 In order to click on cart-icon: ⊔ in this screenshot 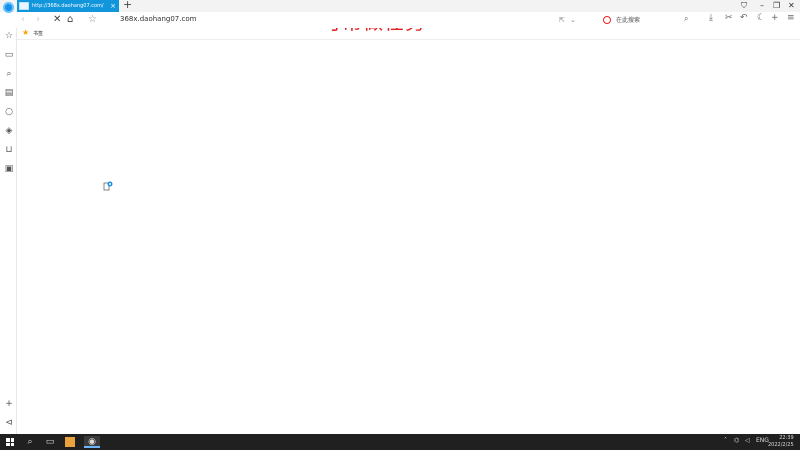, I will do `click(9, 150)`.